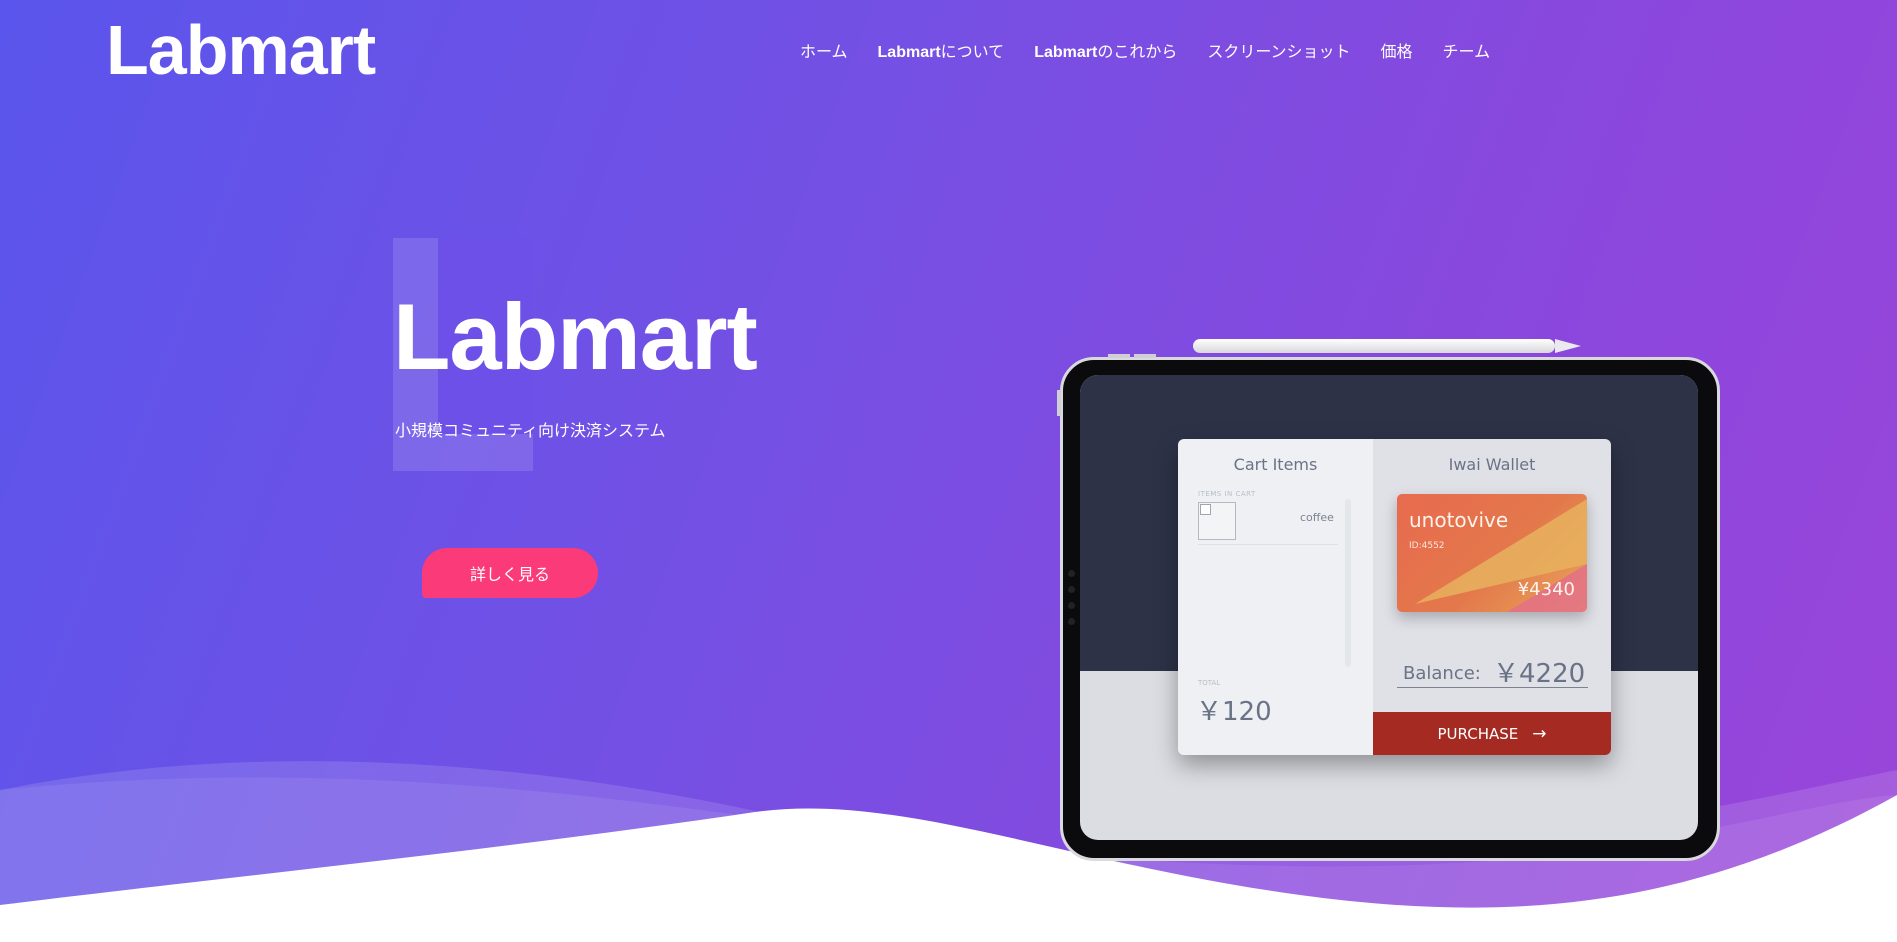 Image resolution: width=1897 pixels, height=942 pixels. What do you see at coordinates (1317, 517) in the screenshot?
I see `cart-item-name: coffee` at bounding box center [1317, 517].